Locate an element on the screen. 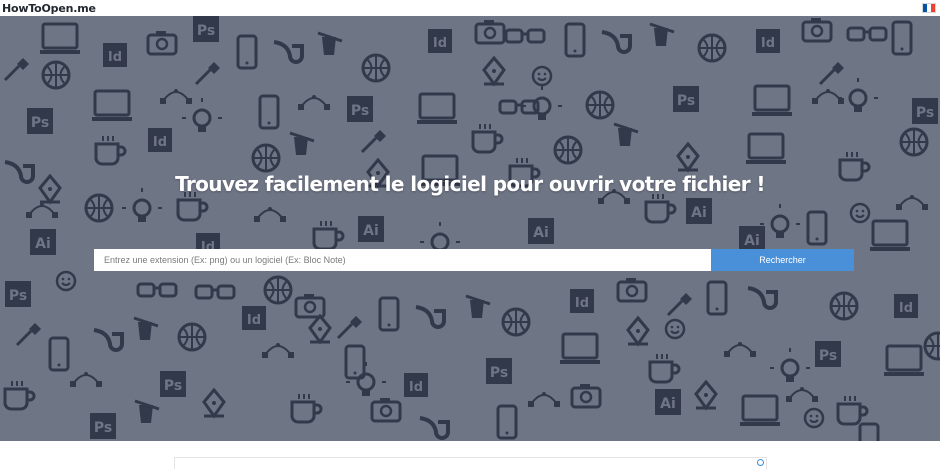 The image size is (940, 469). top-bar: HowToOpen.me is located at coordinates (470, 8).